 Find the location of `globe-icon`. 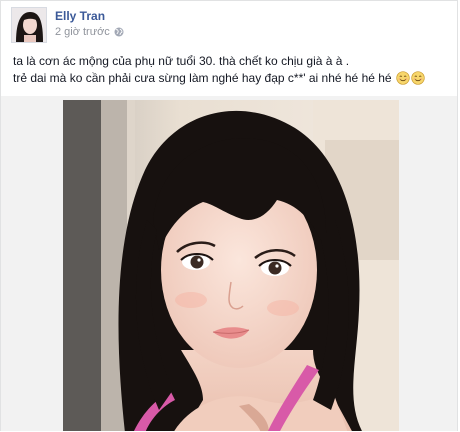

globe-icon is located at coordinates (119, 32).